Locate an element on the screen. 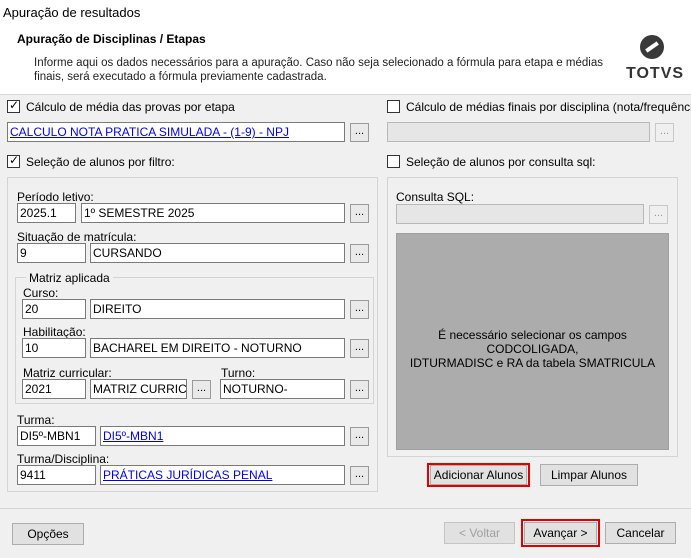 The height and width of the screenshot is (558, 691). avancar-button: Avançar > is located at coordinates (560, 533).